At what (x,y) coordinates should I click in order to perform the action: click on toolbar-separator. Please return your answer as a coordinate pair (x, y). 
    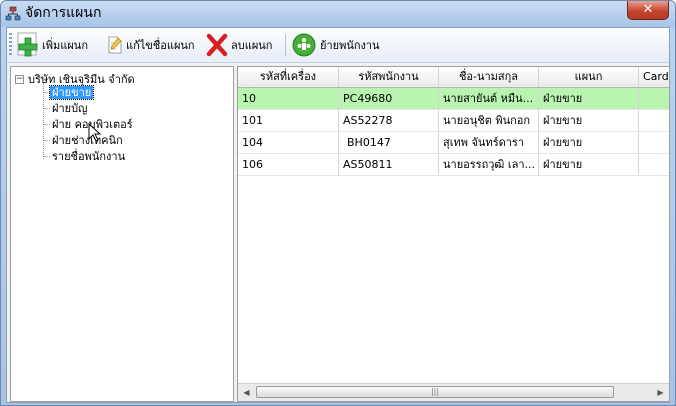
    Looking at the image, I should click on (285, 45).